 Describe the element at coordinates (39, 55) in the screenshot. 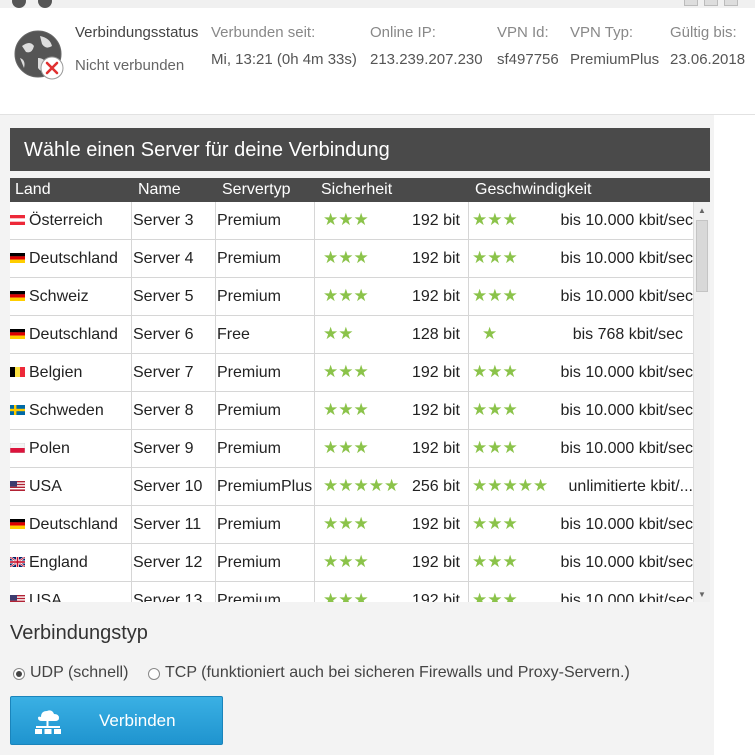

I see `globe-disconnected-icon` at that location.